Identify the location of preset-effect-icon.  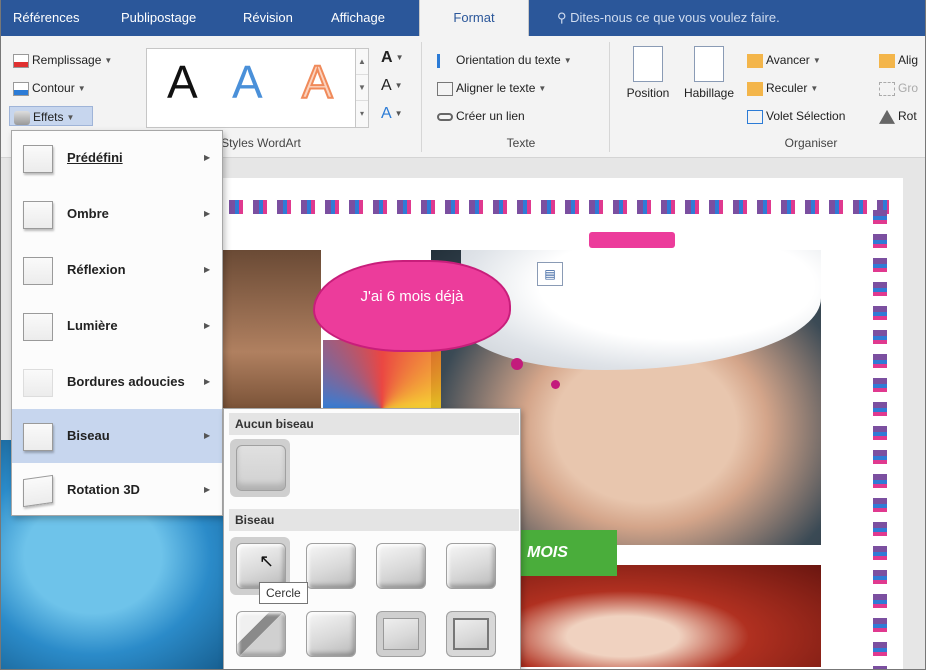
(38, 159).